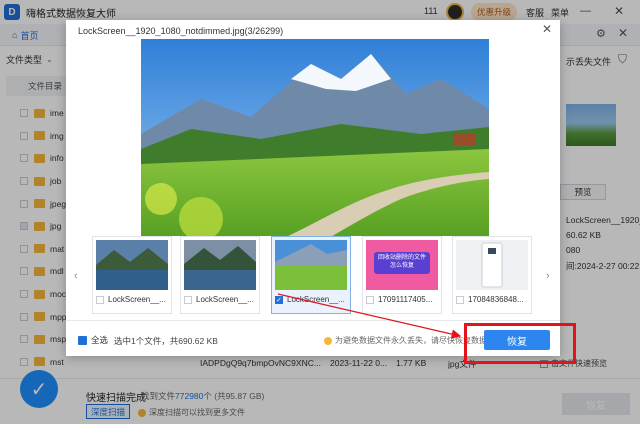  I want to click on annotation-highlight-box, so click(520, 343).